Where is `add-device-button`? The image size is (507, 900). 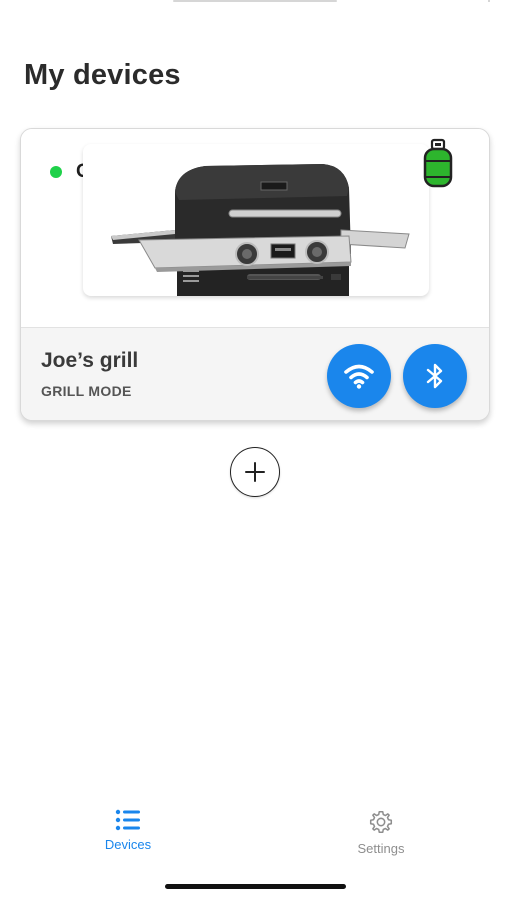 add-device-button is located at coordinates (255, 472).